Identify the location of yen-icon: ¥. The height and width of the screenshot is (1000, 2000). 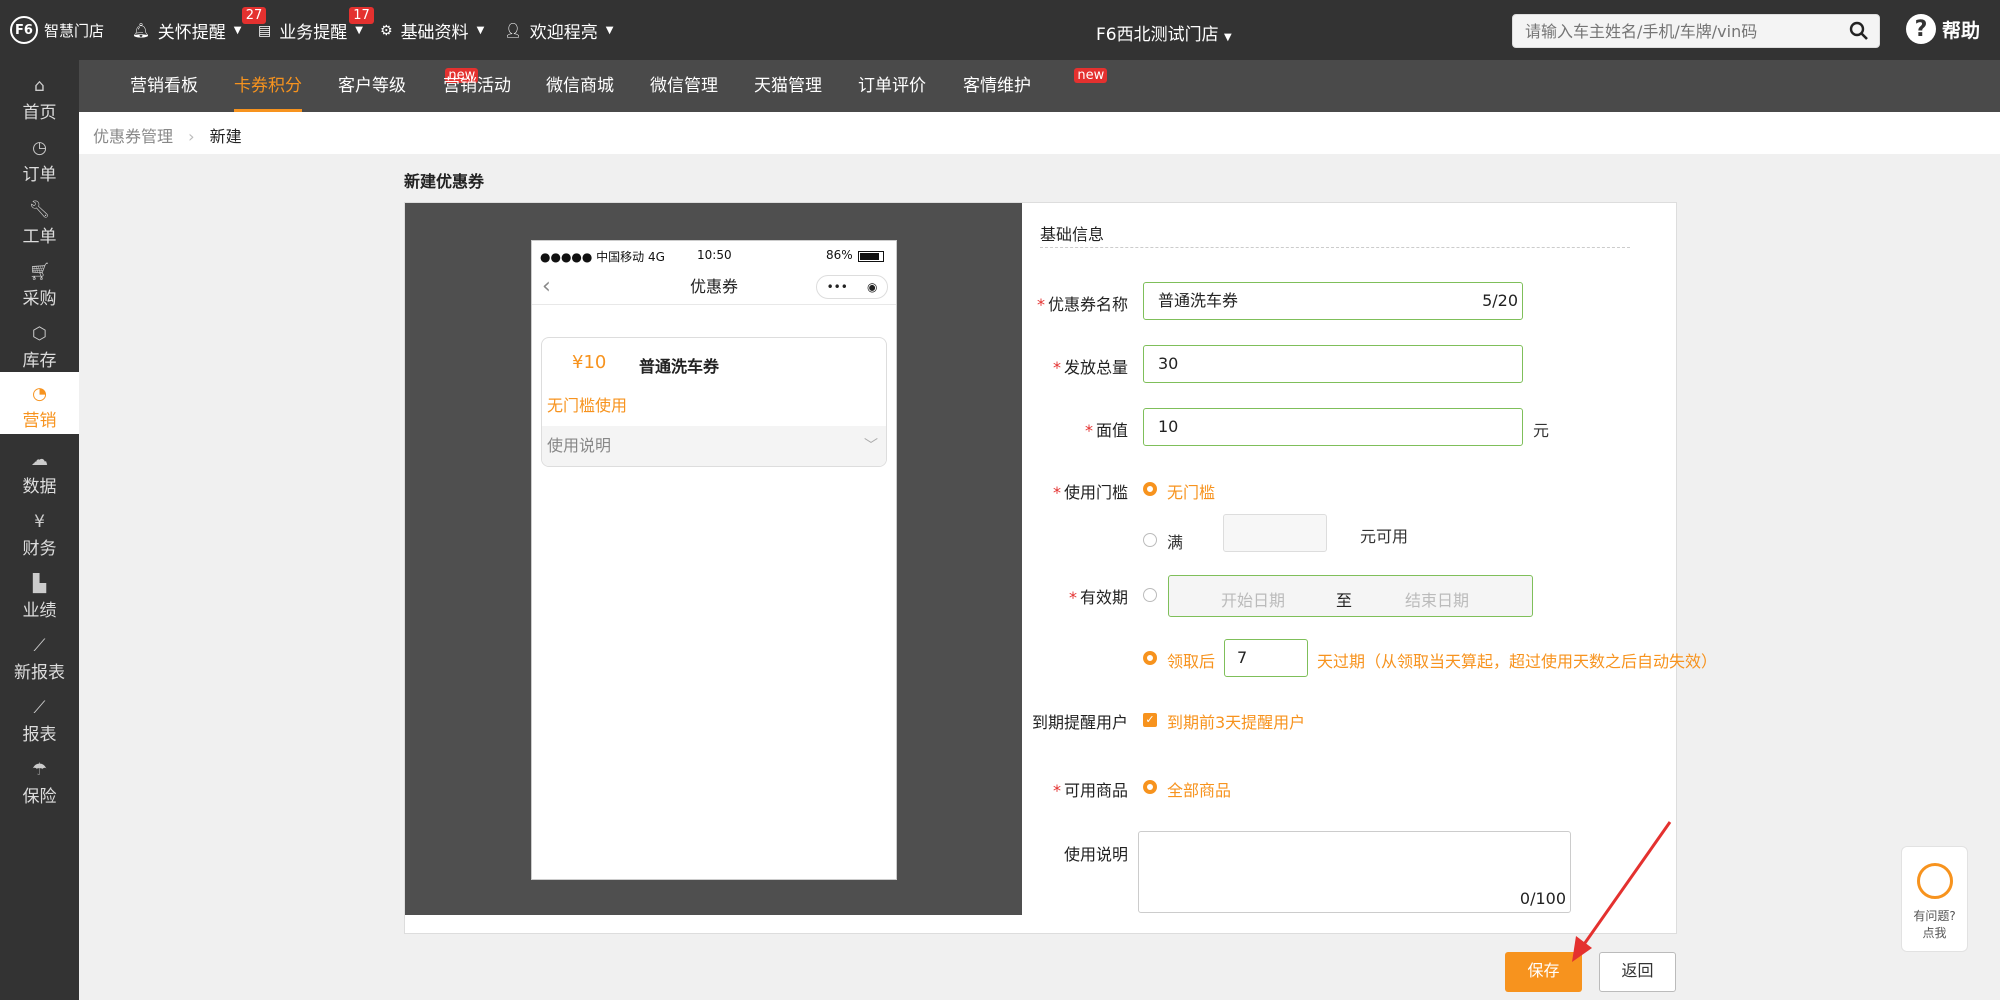
(39, 522).